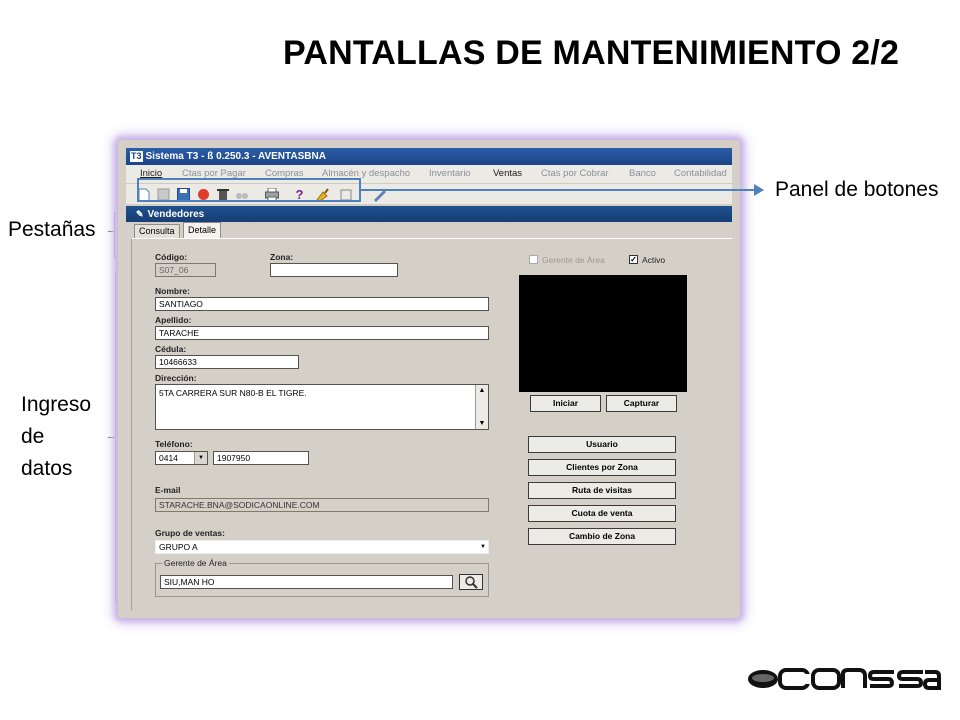  I want to click on menu-item-contabilidad: Contabilidad, so click(700, 174).